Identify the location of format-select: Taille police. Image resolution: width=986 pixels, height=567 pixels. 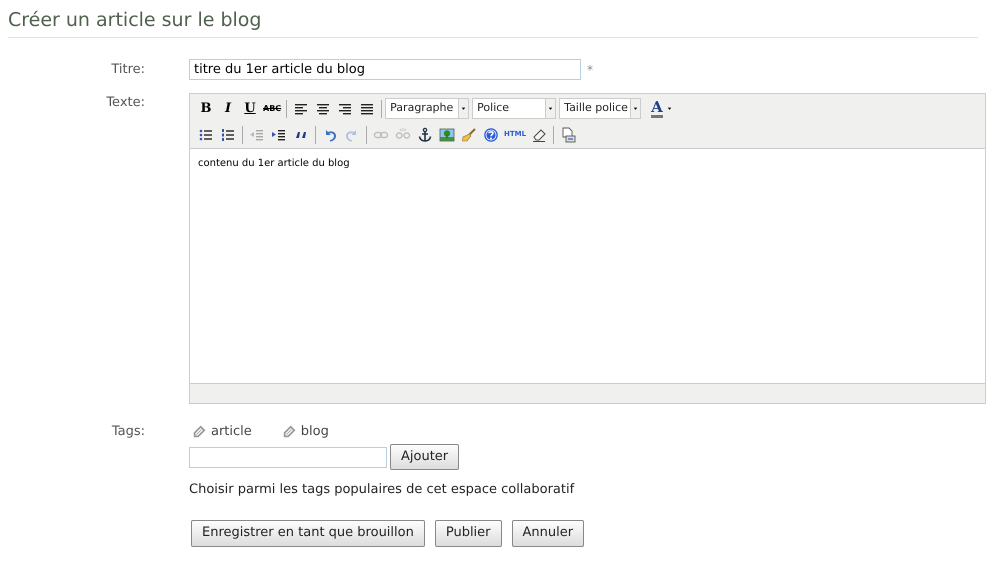
(600, 108).